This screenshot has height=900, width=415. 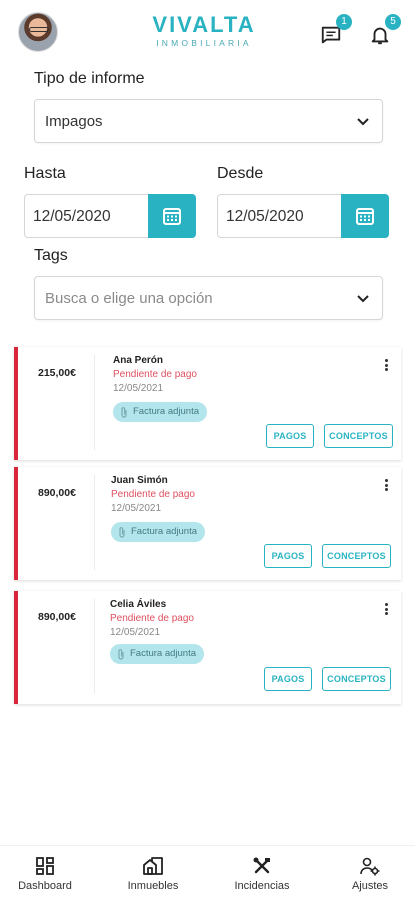 I want to click on tags-placeholder: Busca o elige una opción, so click(x=129, y=298).